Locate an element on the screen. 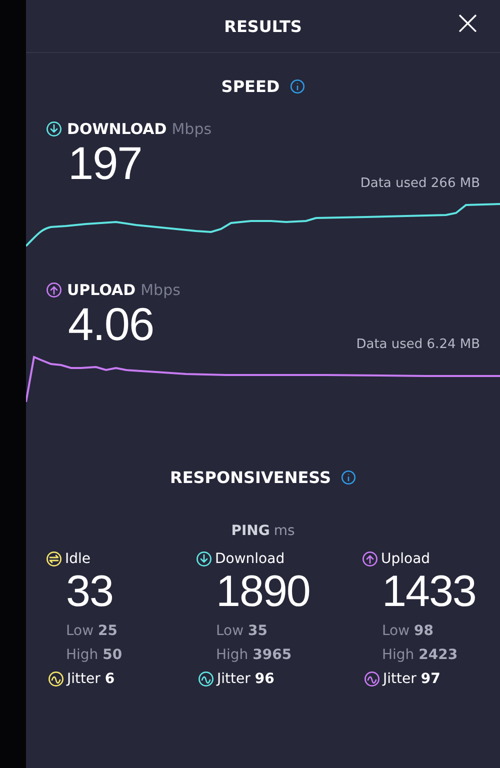 The width and height of the screenshot is (500, 768). jitter-stat: Jitter 96 is located at coordinates (245, 679).